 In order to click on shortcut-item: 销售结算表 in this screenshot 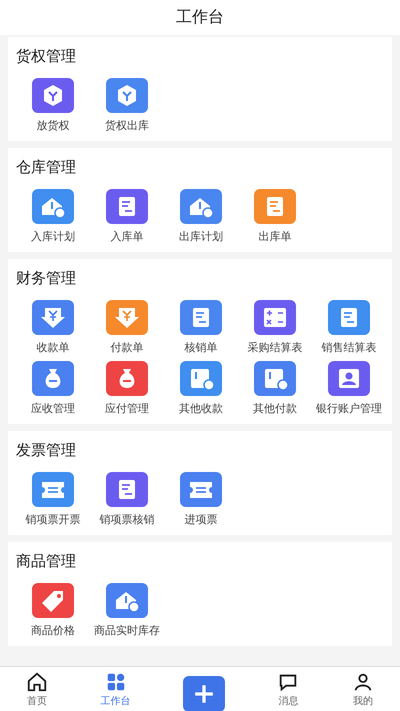, I will do `click(349, 327)`.